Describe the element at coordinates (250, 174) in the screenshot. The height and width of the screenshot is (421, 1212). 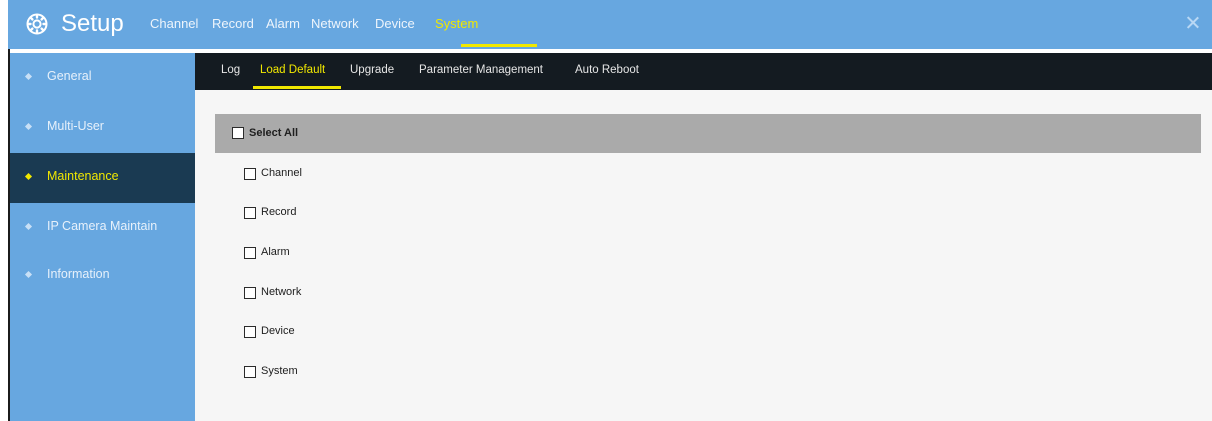
I see `checkbox-channel` at that location.